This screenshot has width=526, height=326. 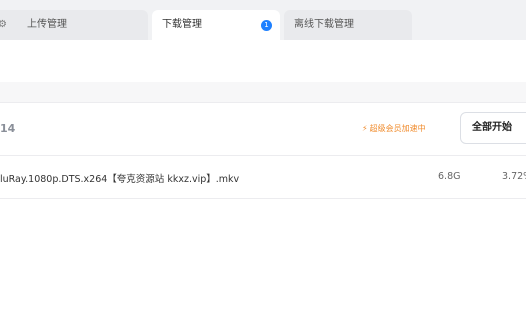 I want to click on file-progress: 3.72%, so click(x=514, y=176).